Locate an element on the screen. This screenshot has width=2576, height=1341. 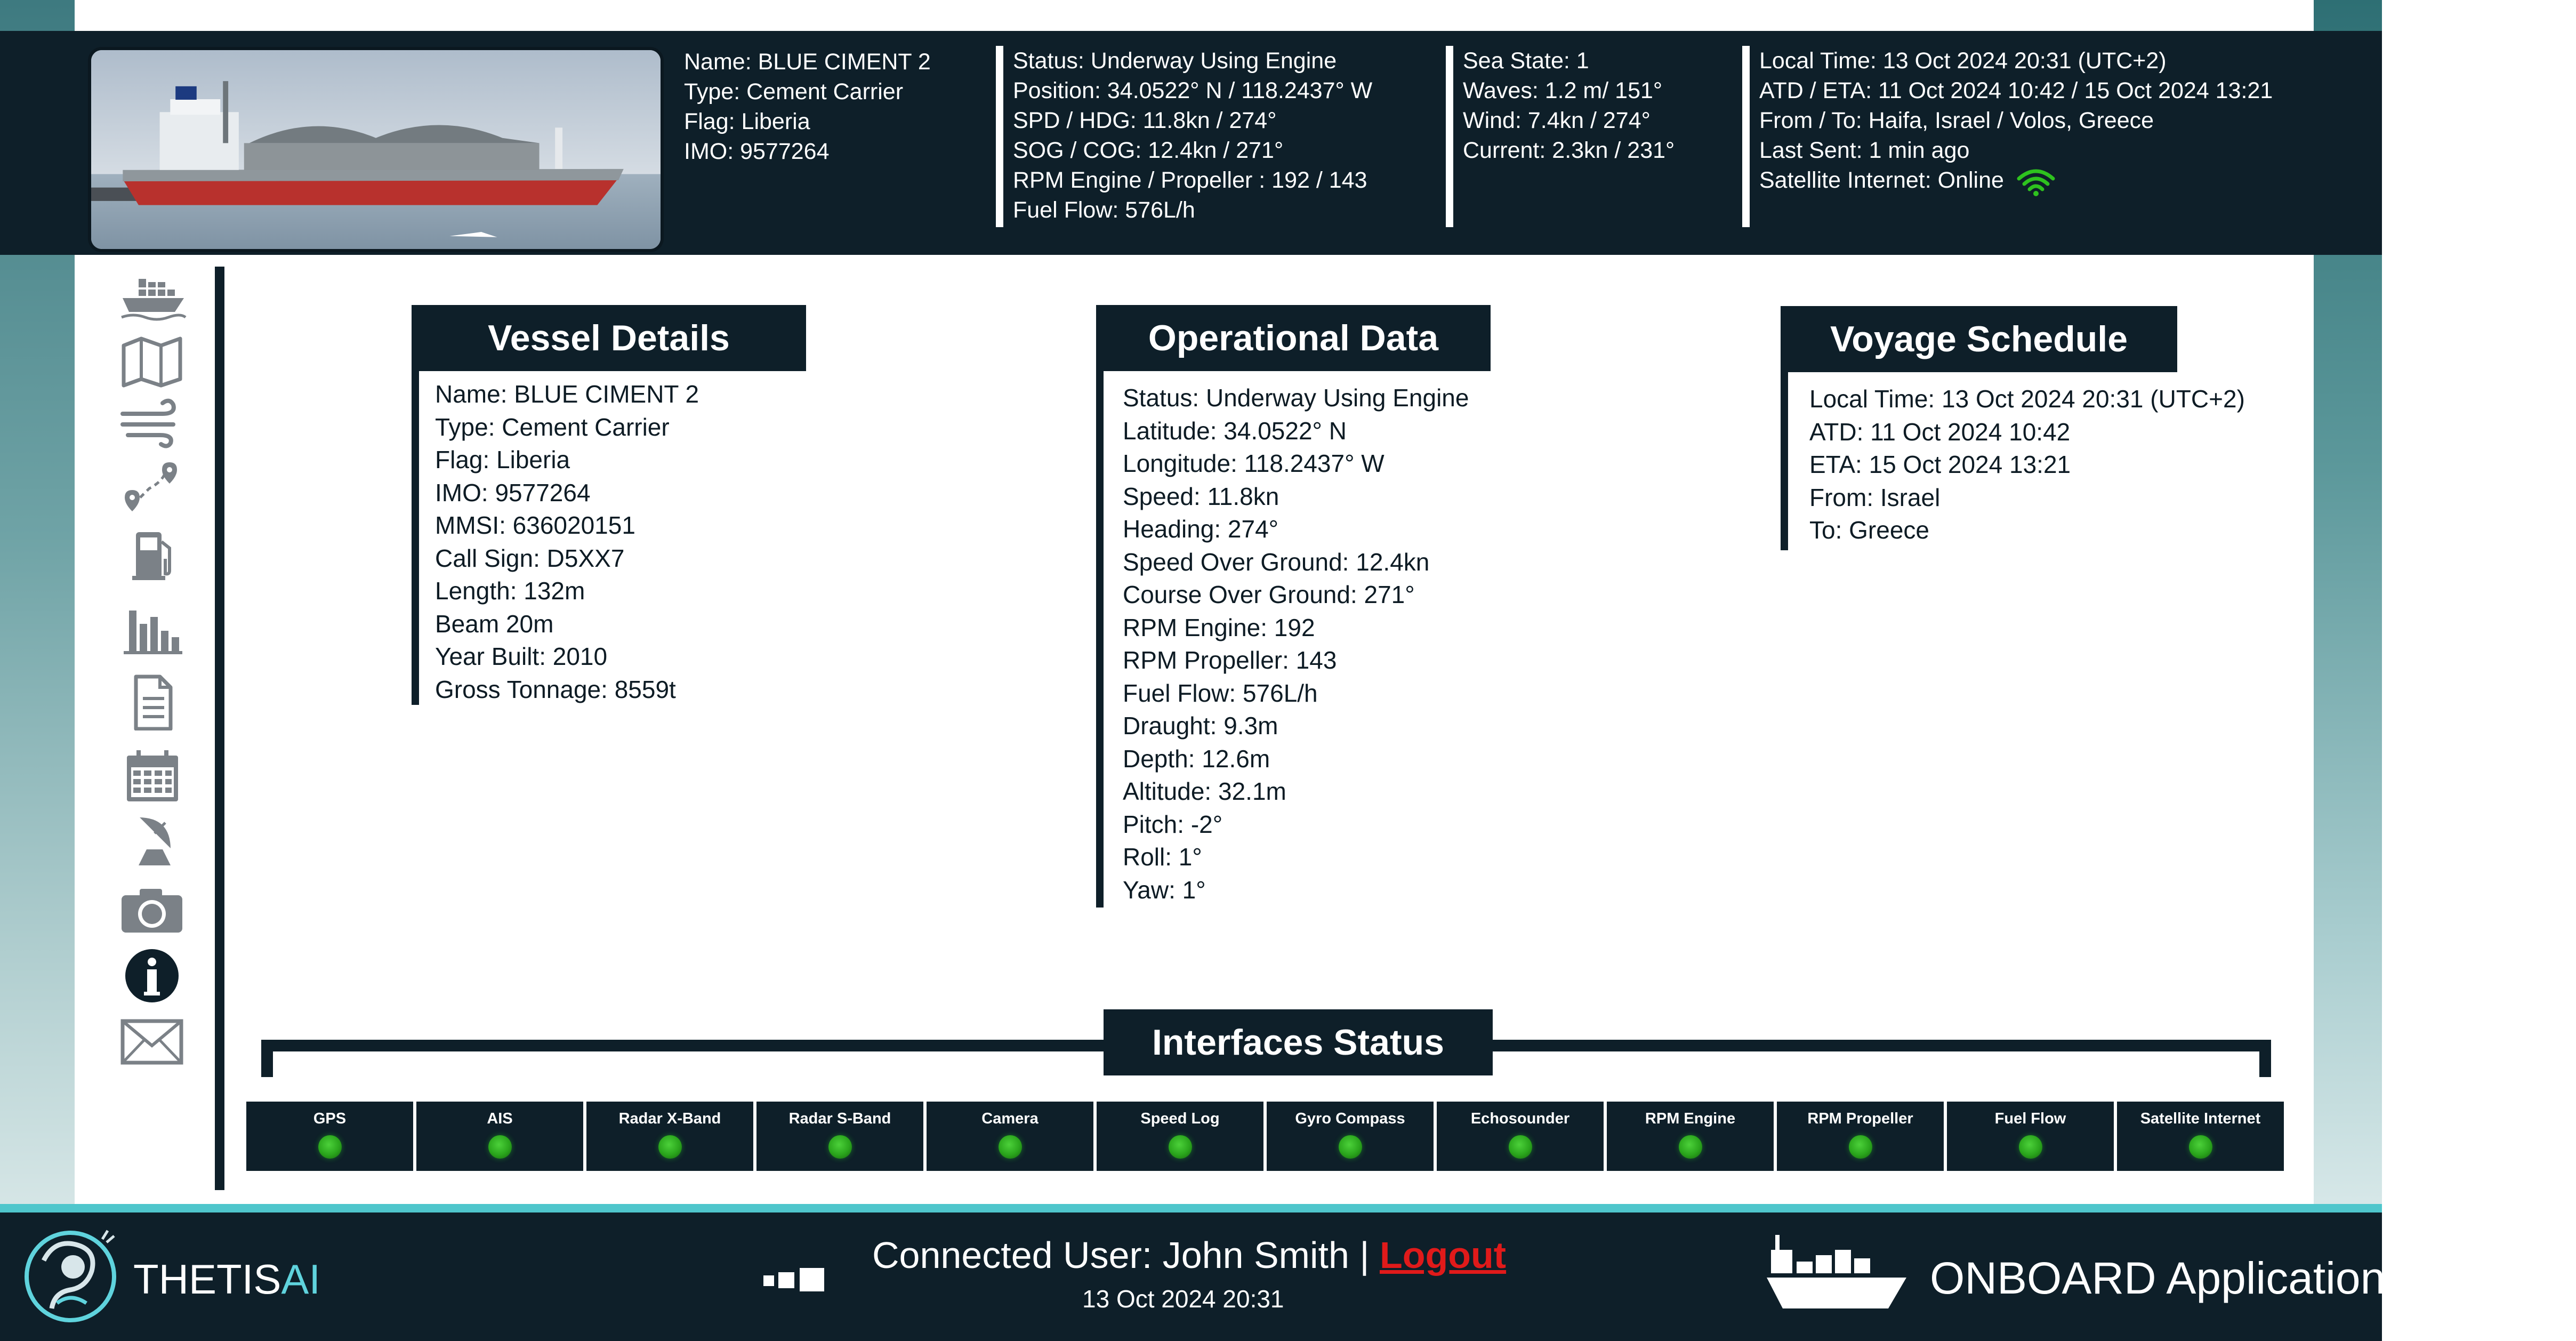
interface-gyro-compass: Gyro Compass is located at coordinates (1350, 1136).